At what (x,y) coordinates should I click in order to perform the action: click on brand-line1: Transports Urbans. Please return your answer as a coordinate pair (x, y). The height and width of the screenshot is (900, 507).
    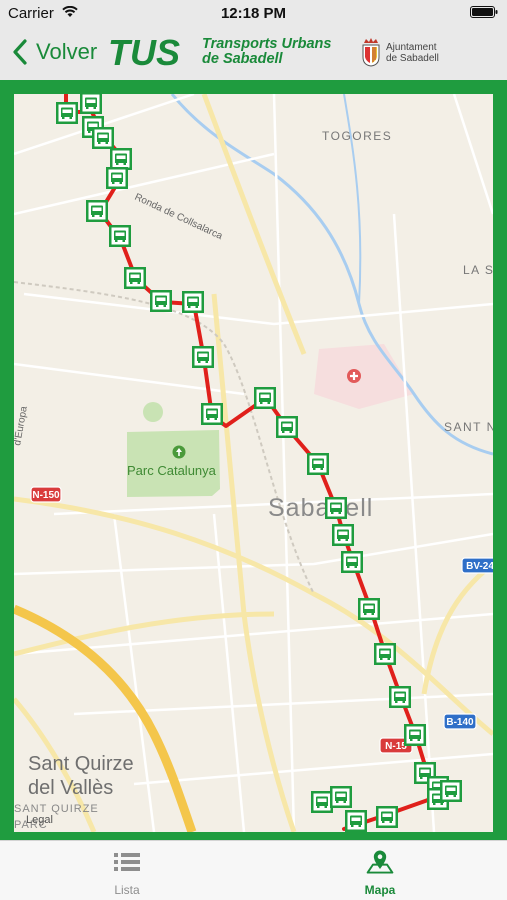
    Looking at the image, I should click on (267, 44).